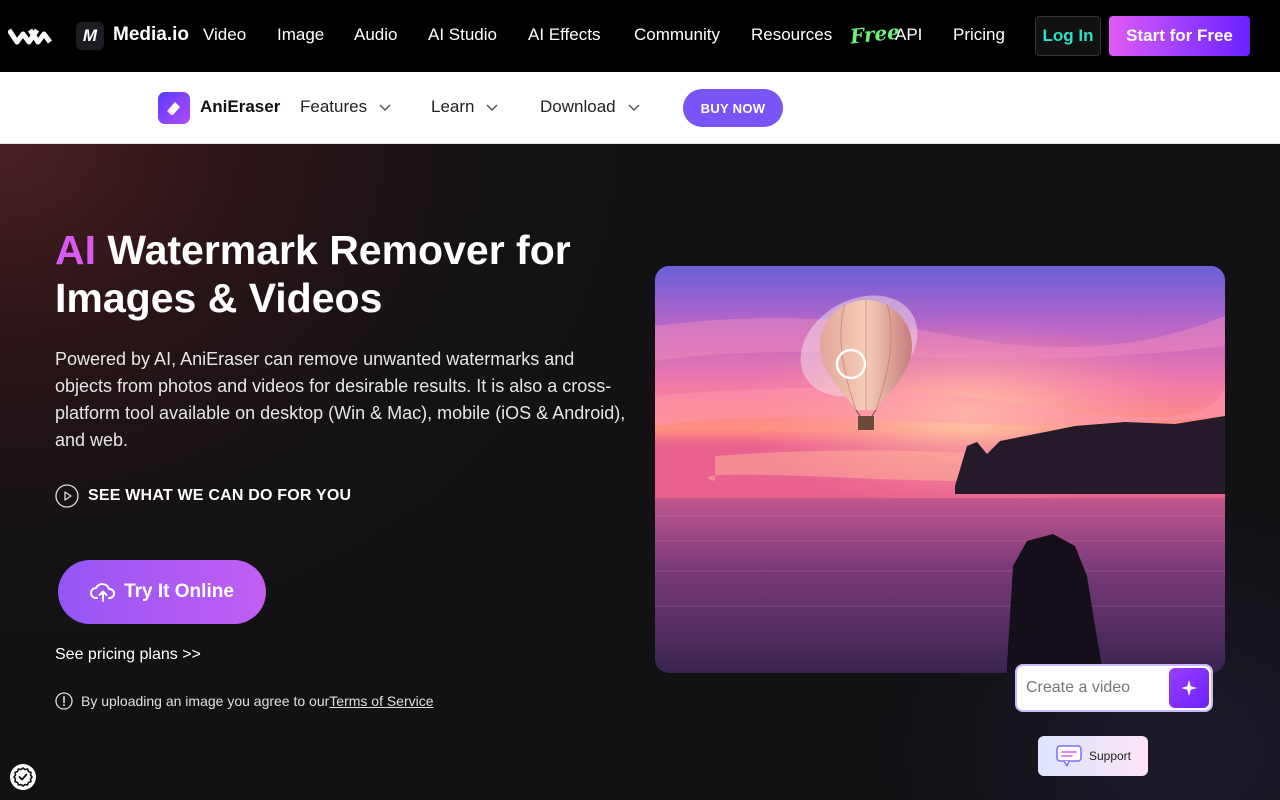  I want to click on info-icon, so click(64, 701).